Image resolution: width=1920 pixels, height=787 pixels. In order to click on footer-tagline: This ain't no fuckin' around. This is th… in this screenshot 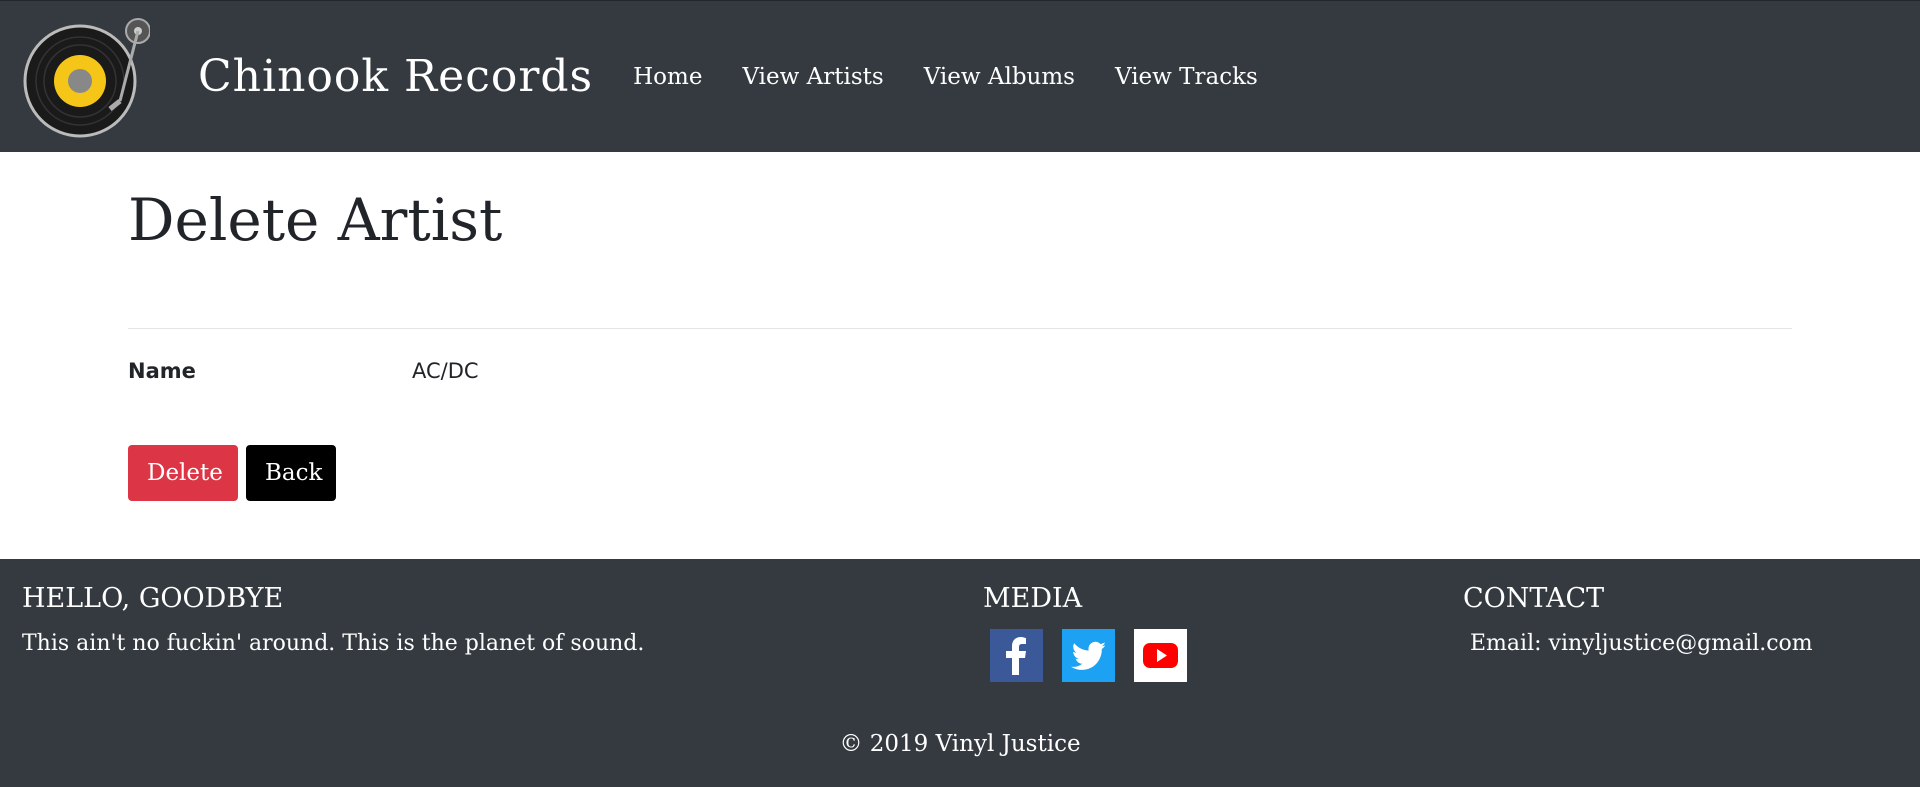, I will do `click(333, 643)`.